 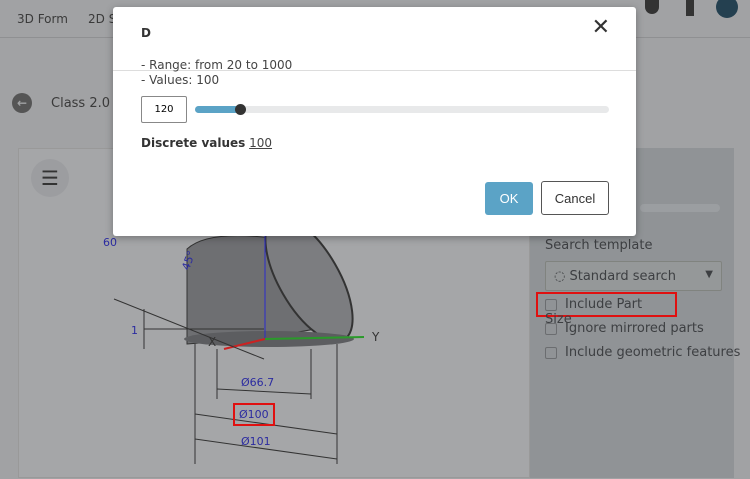 I want to click on option-include-part-size: Include Part Size, so click(x=606, y=309).